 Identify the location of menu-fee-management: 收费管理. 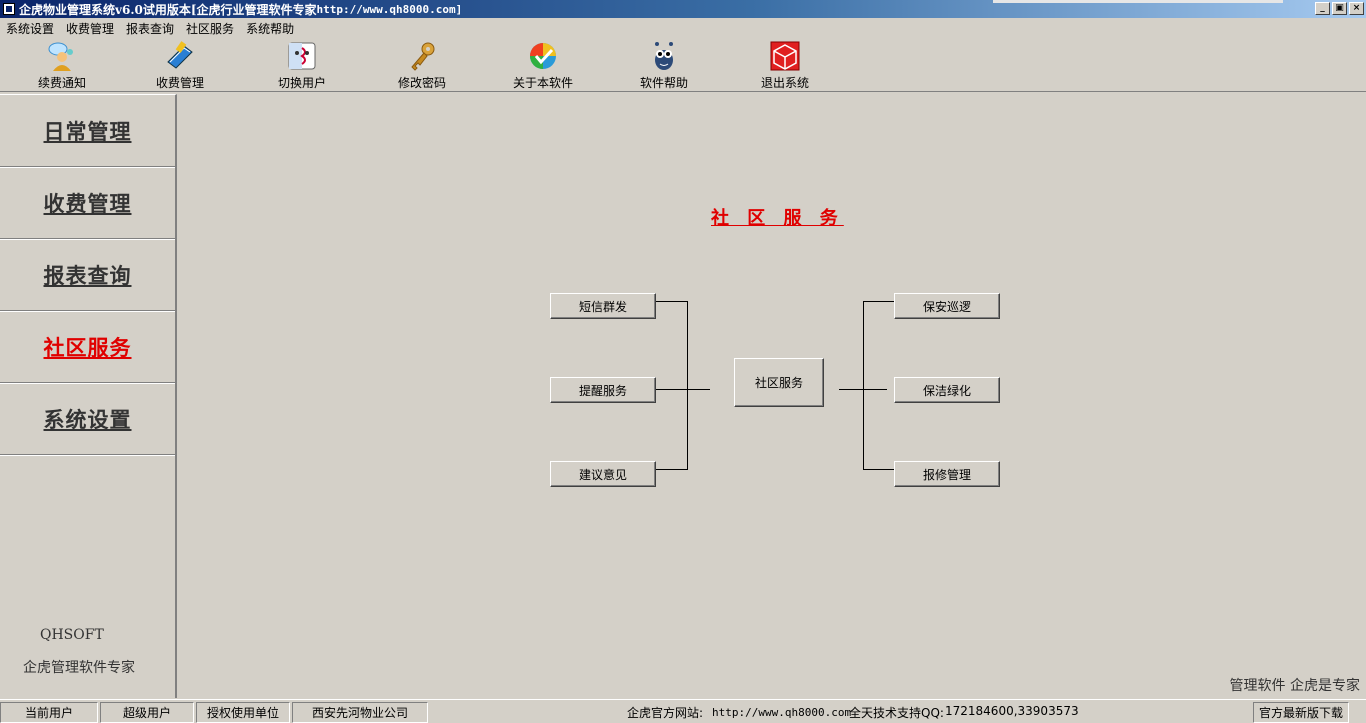
(90, 28).